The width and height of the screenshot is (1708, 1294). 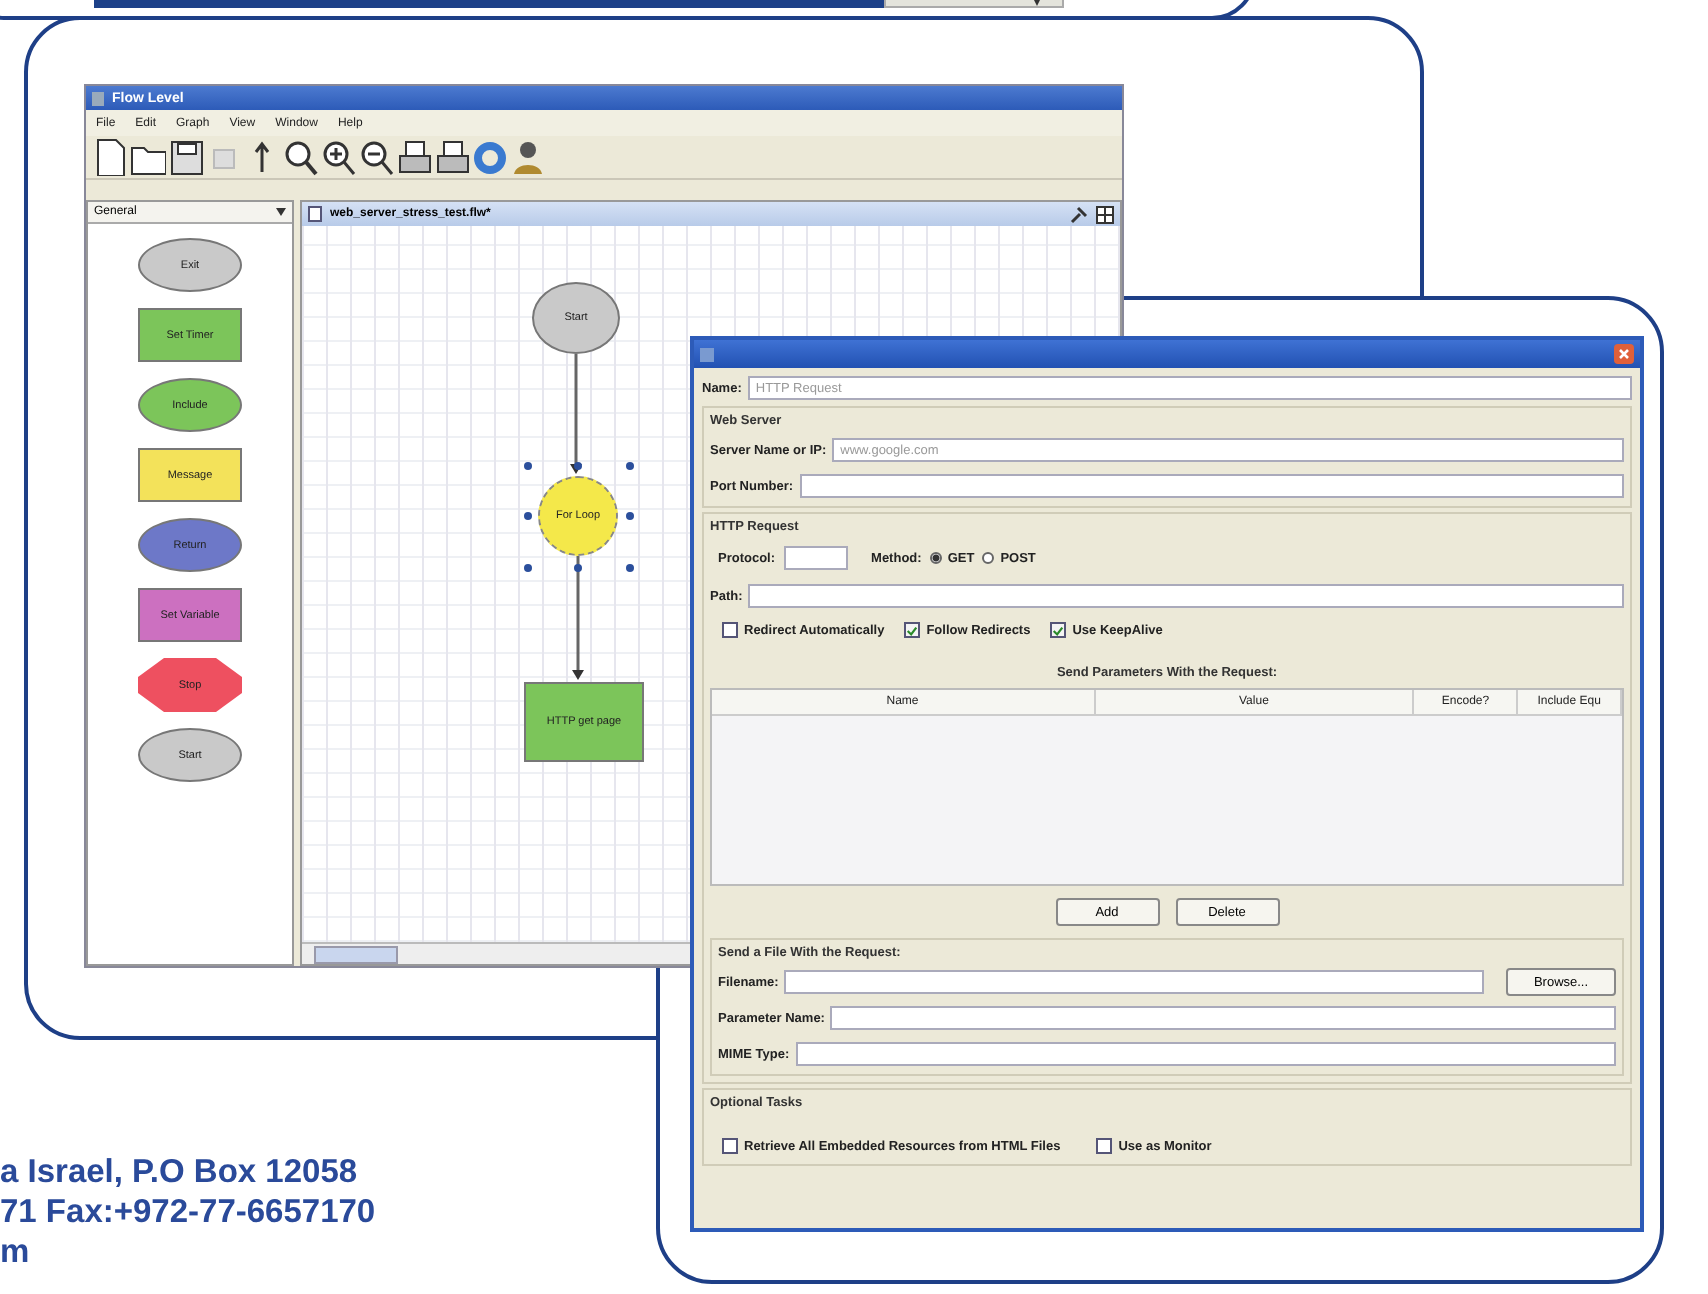 What do you see at coordinates (528, 157) in the screenshot?
I see `person-icon` at bounding box center [528, 157].